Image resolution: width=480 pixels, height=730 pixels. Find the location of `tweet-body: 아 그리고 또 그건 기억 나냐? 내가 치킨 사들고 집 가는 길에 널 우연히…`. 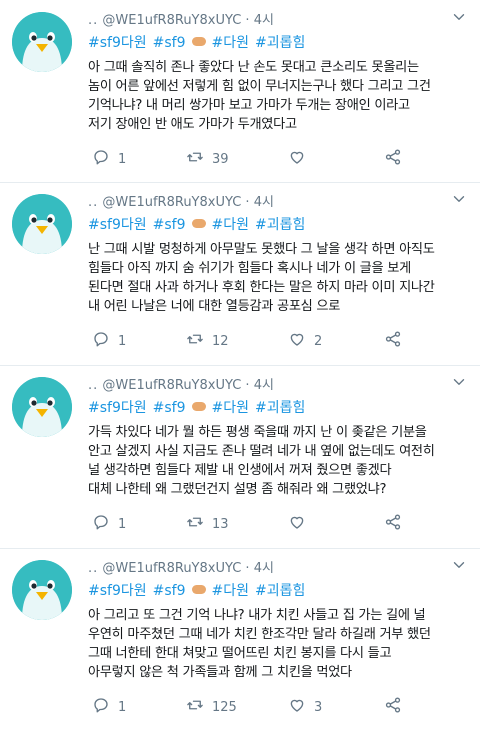

tweet-body: 아 그리고 또 그건 기억 나냐? 내가 치킨 사들고 집 가는 길에 널 우연히… is located at coordinates (278, 644).